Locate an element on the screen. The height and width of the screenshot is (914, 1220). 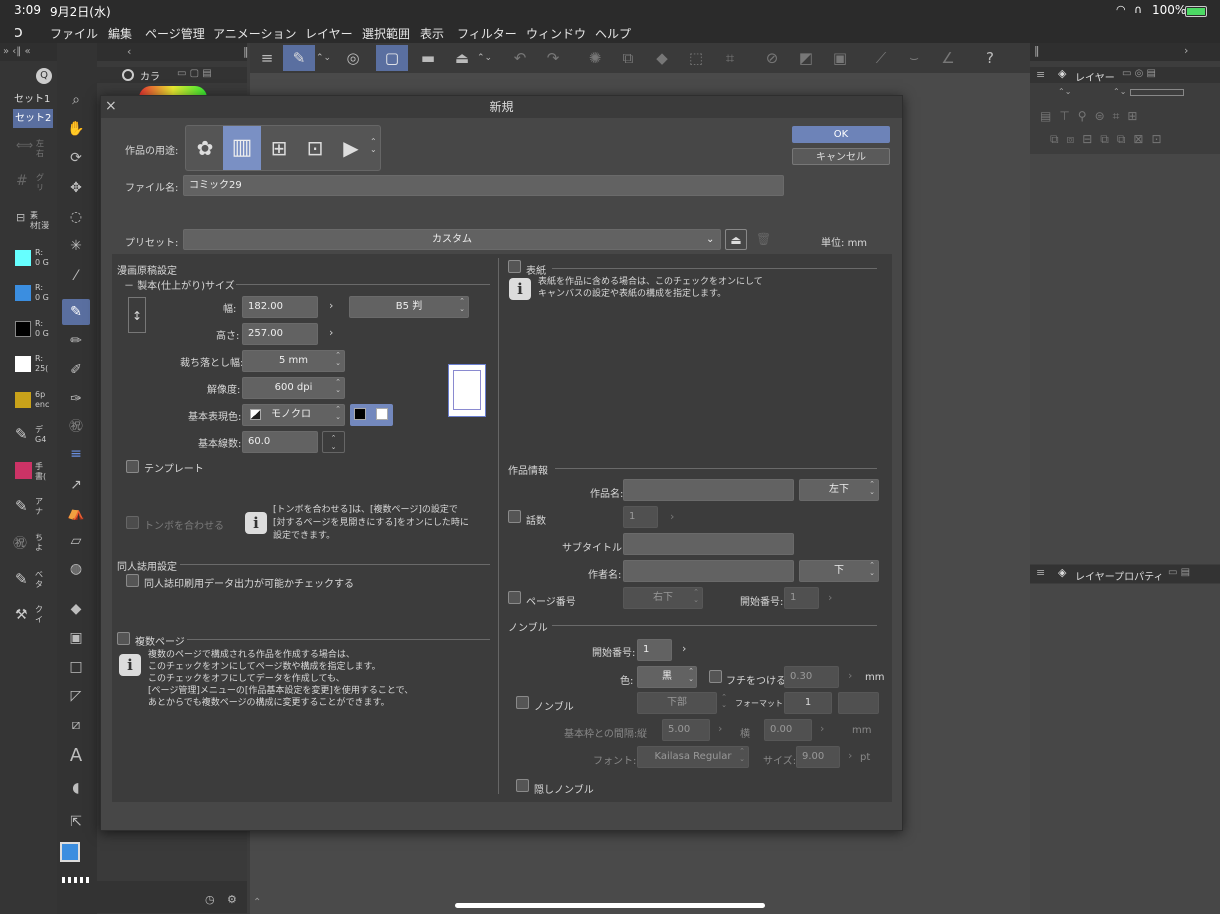
list-item: 素材[漫 is located at coordinates (39, 221).